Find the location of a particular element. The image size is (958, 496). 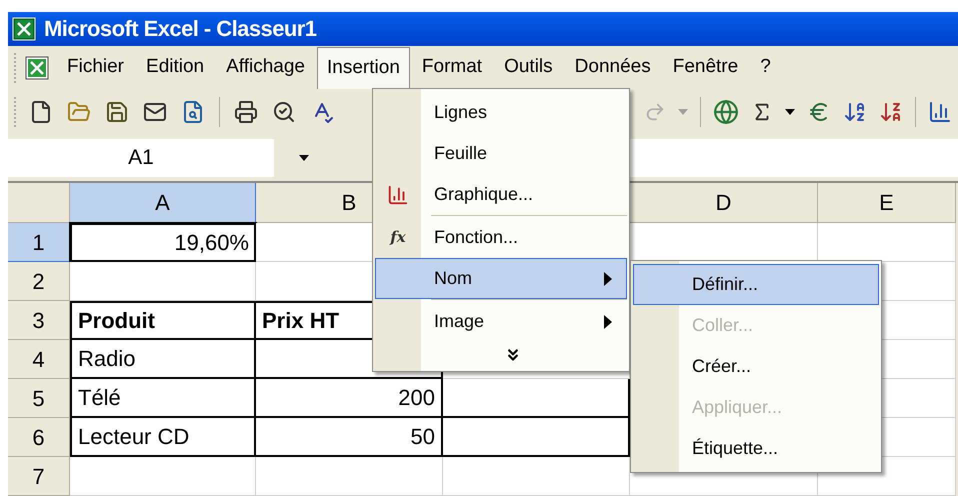

row-header: 2 is located at coordinates (39, 281).